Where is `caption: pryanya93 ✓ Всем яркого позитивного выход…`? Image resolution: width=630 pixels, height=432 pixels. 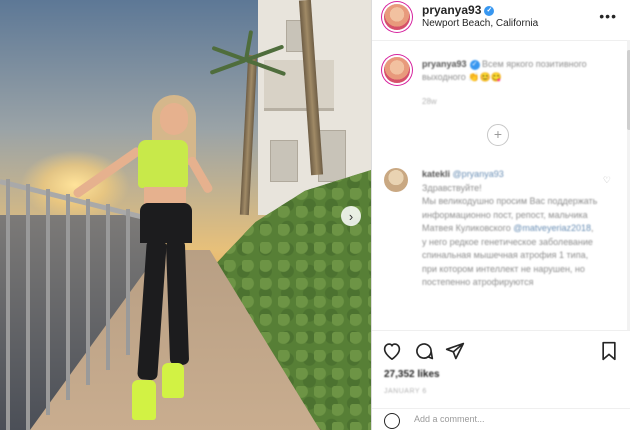
caption: pryanya93 ✓ Всем яркого позитивного выход… is located at coordinates (507, 71).